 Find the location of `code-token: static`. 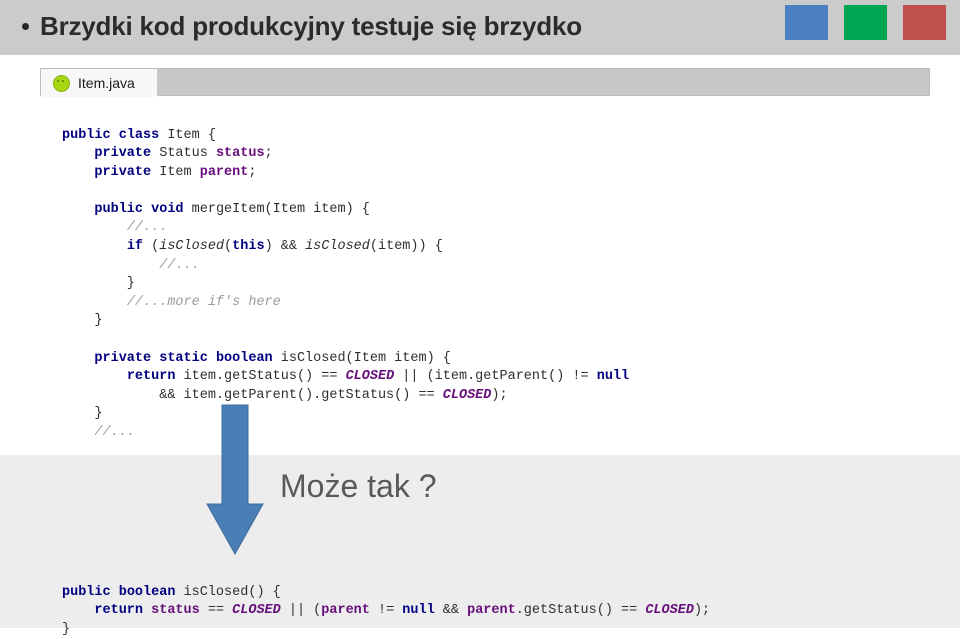

code-token: static is located at coordinates (187, 358).